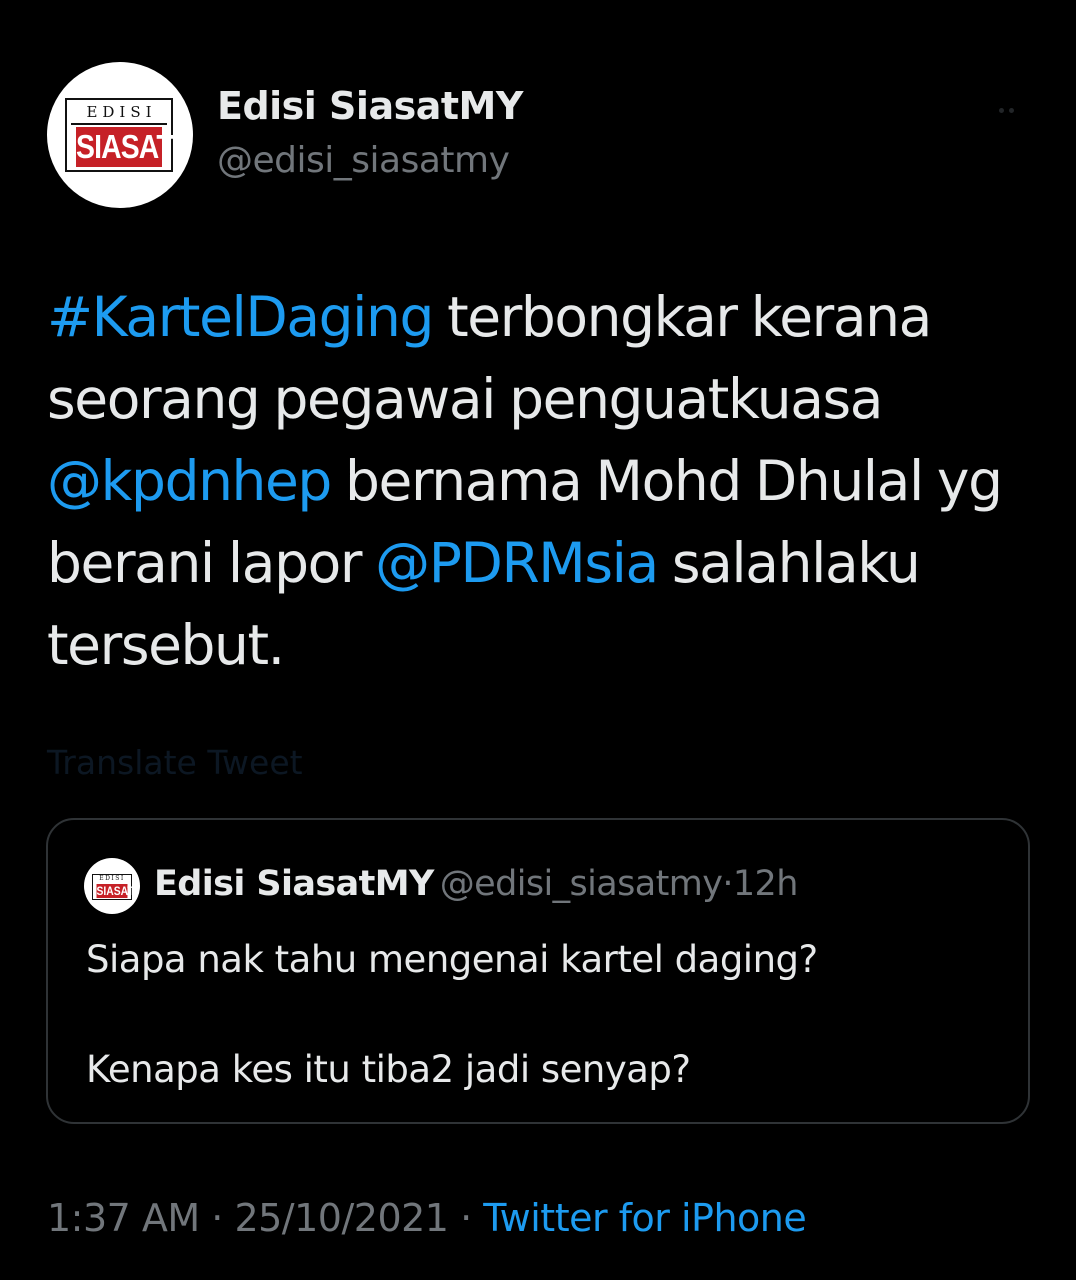 Image resolution: width=1076 pixels, height=1280 pixels. Describe the element at coordinates (341, 1218) in the screenshot. I see `tweet-date: 25/10/2021` at that location.